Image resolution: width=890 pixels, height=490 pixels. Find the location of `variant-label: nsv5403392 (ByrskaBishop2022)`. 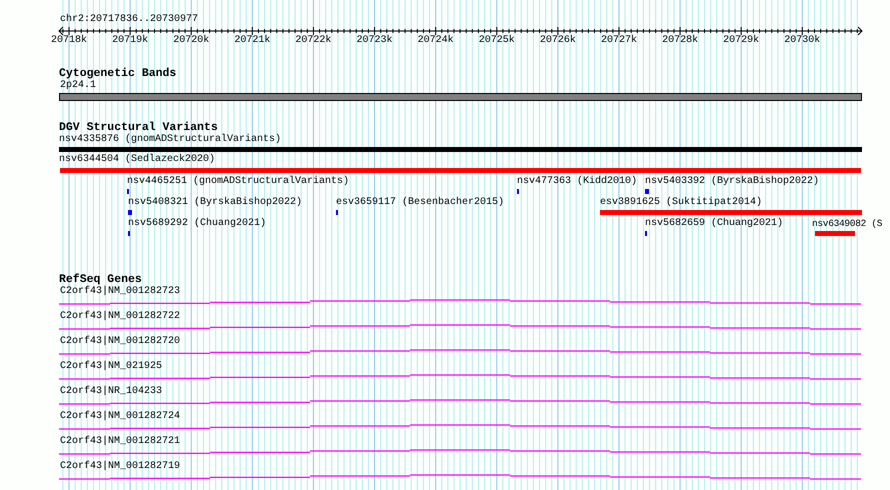

variant-label: nsv5403392 (ByrskaBishop2022) is located at coordinates (732, 182).